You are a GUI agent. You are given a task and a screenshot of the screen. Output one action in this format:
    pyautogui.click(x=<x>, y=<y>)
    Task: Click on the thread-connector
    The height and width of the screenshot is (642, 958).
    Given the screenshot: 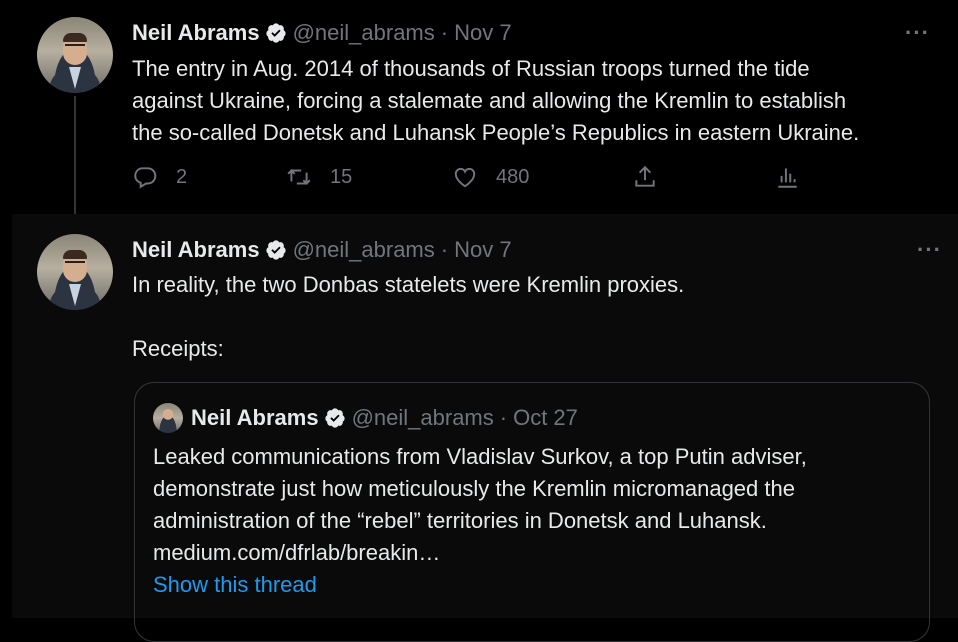 What is the action you would take?
    pyautogui.click(x=75, y=155)
    